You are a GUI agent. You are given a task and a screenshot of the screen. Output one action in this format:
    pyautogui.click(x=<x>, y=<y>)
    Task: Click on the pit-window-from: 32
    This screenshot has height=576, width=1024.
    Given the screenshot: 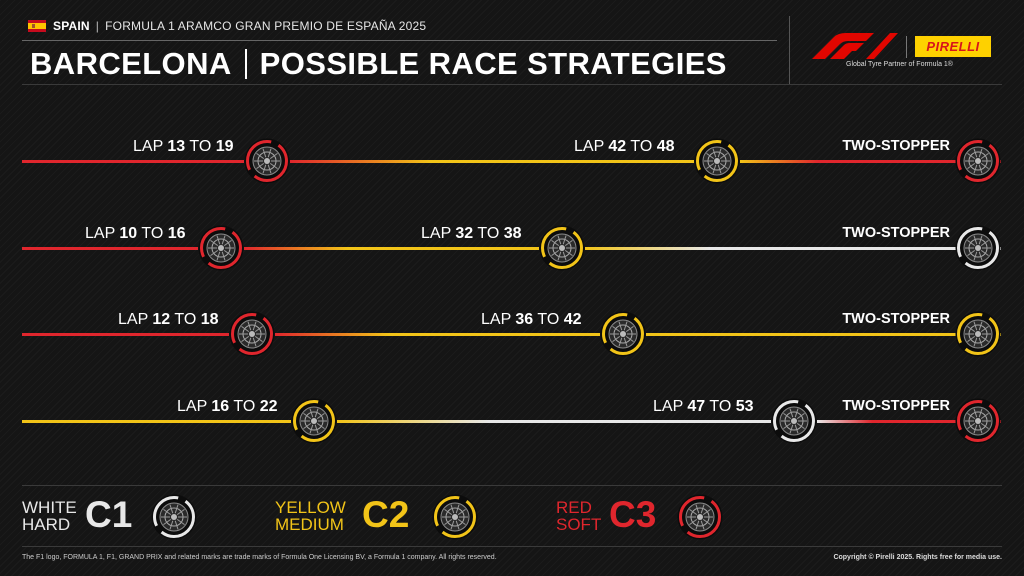 What is the action you would take?
    pyautogui.click(x=464, y=233)
    